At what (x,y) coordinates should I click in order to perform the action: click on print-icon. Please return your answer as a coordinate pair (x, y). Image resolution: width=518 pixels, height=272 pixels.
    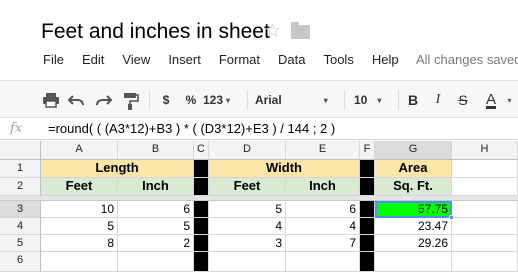
    Looking at the image, I should click on (52, 100).